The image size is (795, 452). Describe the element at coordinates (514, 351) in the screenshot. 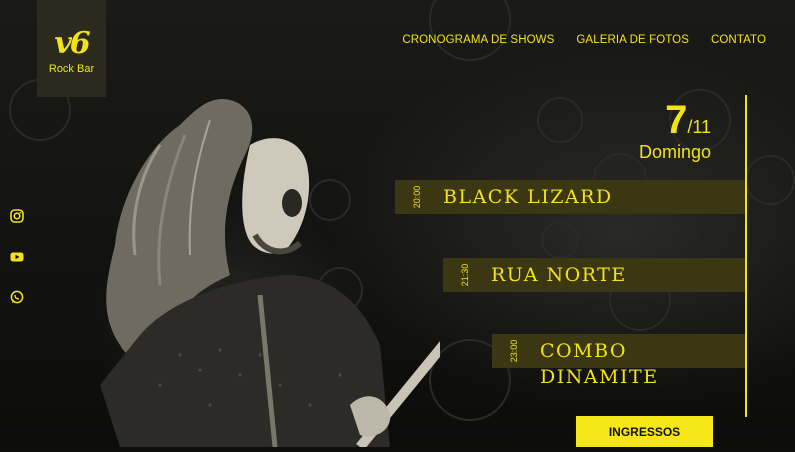

I see `show-time: 23:00` at that location.